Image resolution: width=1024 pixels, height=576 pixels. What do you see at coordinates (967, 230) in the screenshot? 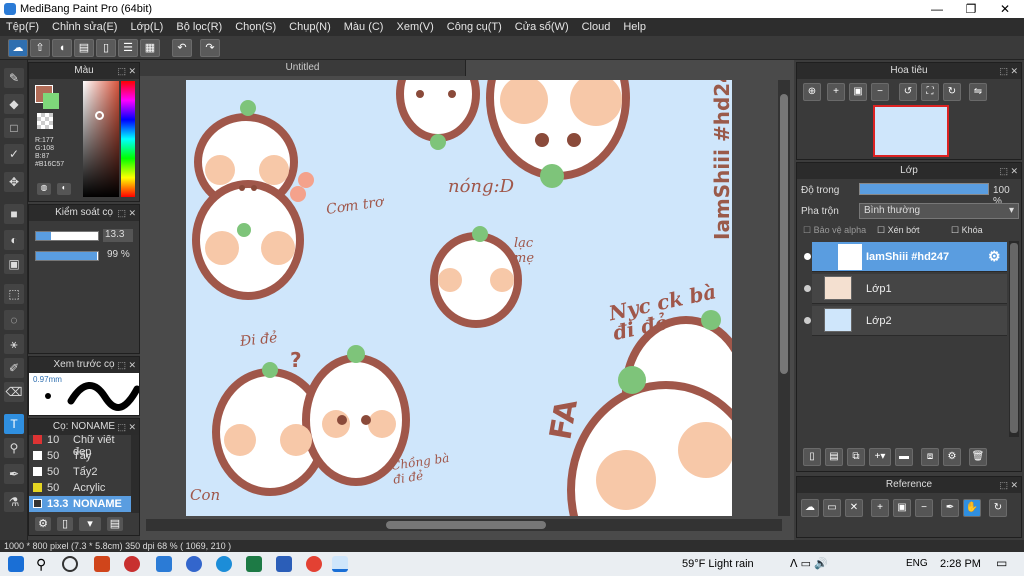
I see `lock-checkbox: ☐ Khóa` at bounding box center [967, 230].